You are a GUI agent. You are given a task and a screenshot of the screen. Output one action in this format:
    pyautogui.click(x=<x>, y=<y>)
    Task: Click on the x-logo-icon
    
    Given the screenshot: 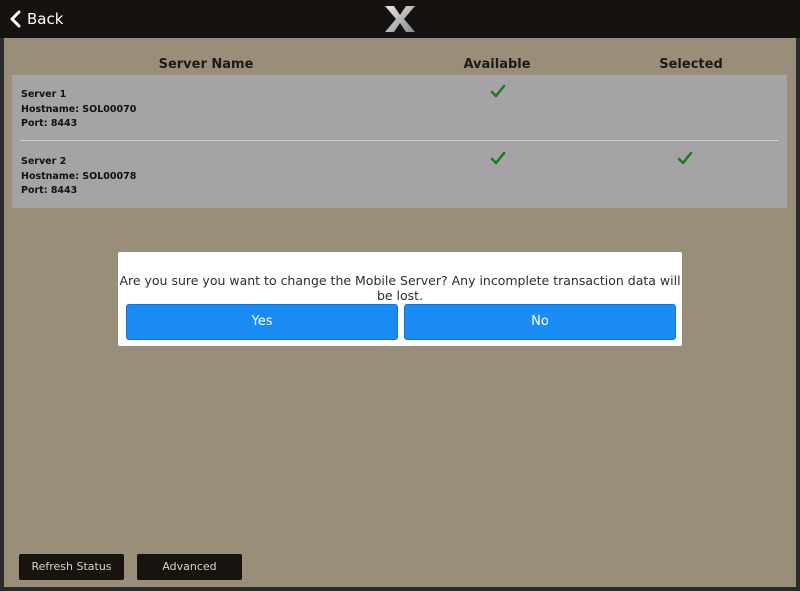 What is the action you would take?
    pyautogui.click(x=400, y=19)
    